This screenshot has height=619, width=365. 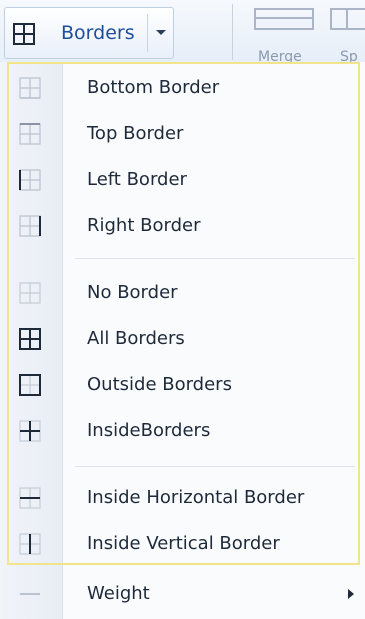 I want to click on menu-item-label: All Borders, so click(x=136, y=338).